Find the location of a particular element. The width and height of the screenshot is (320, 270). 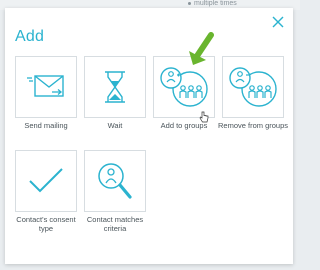

add-group-icon is located at coordinates (184, 87).